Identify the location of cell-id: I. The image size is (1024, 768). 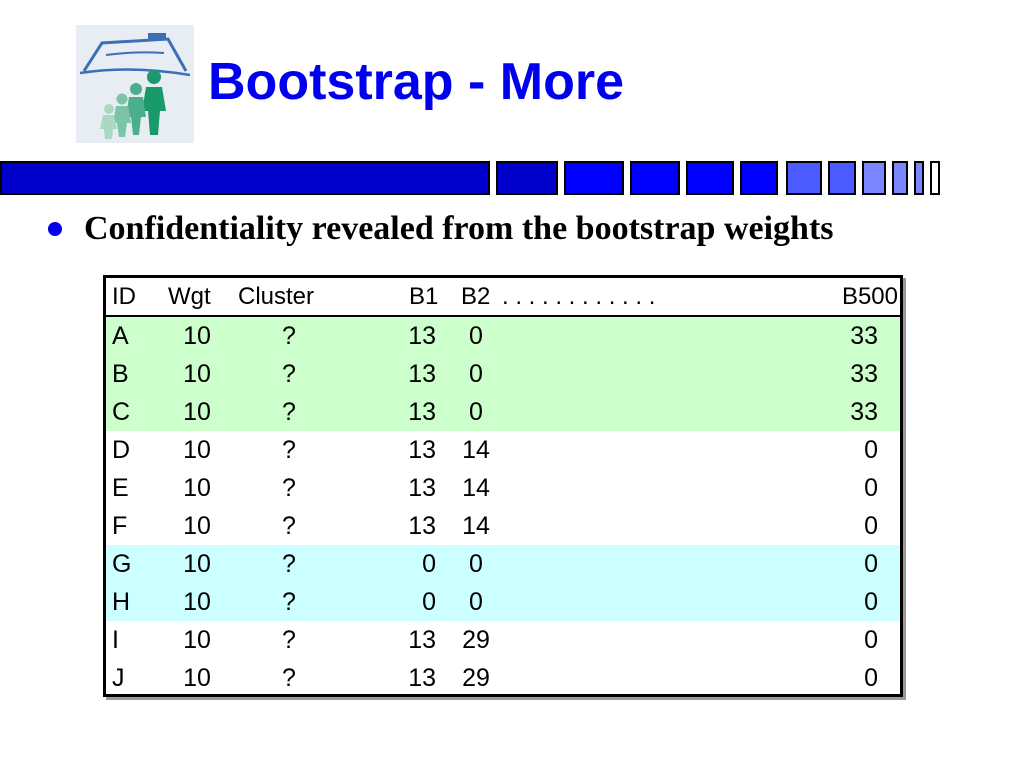
(115, 640).